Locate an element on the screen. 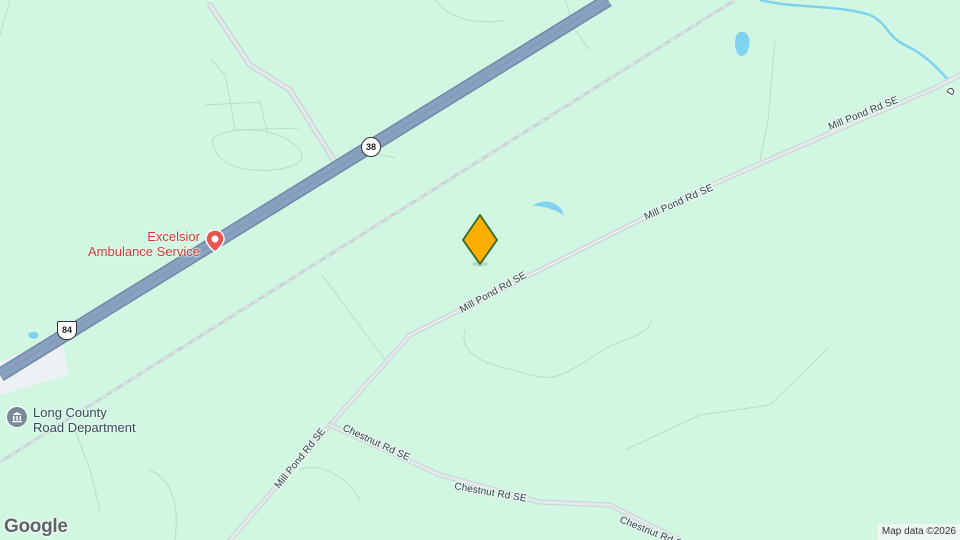 This screenshot has width=960, height=540. road-label-chestnut-3: Chestnut Rd SE is located at coordinates (654, 527).